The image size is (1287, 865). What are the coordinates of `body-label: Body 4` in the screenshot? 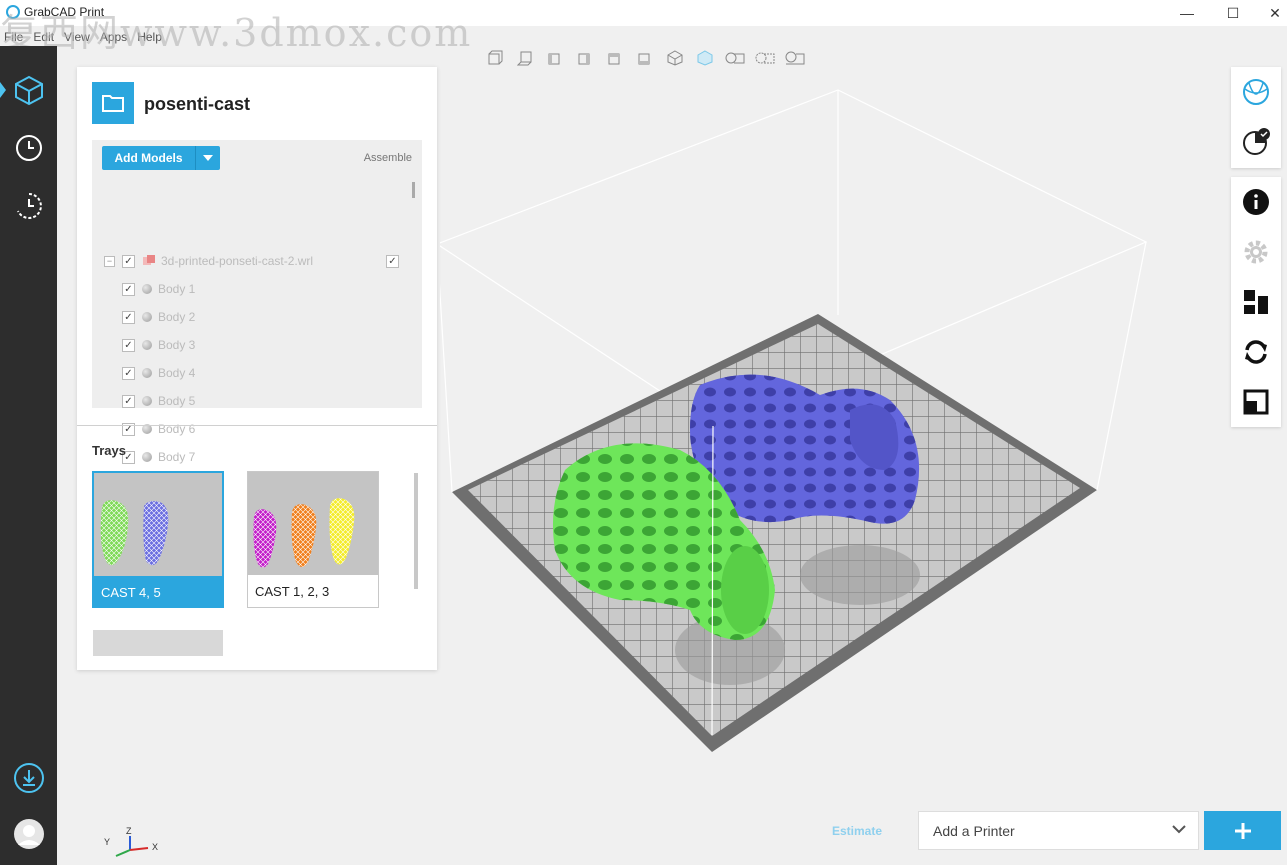 It's located at (177, 373).